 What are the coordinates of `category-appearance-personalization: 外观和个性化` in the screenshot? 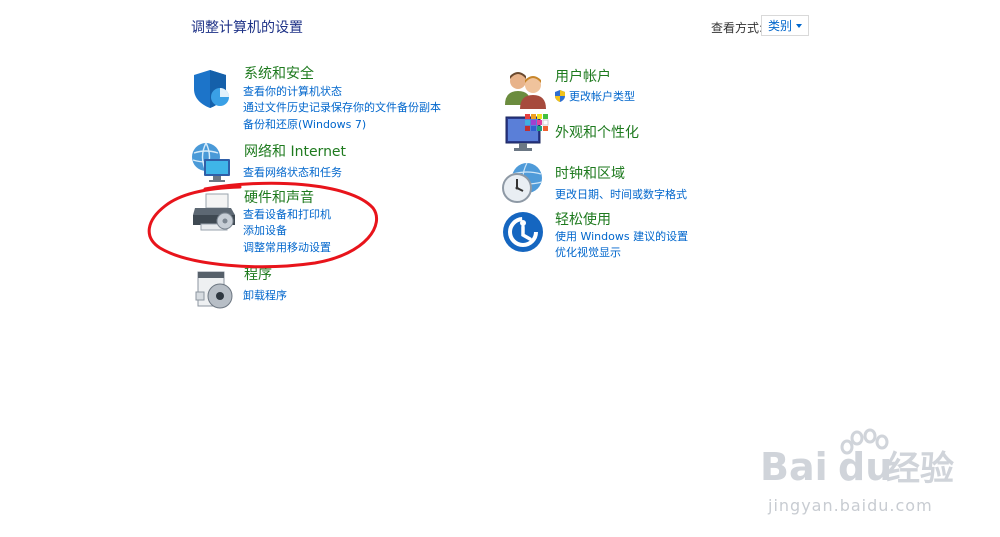 It's located at (597, 132).